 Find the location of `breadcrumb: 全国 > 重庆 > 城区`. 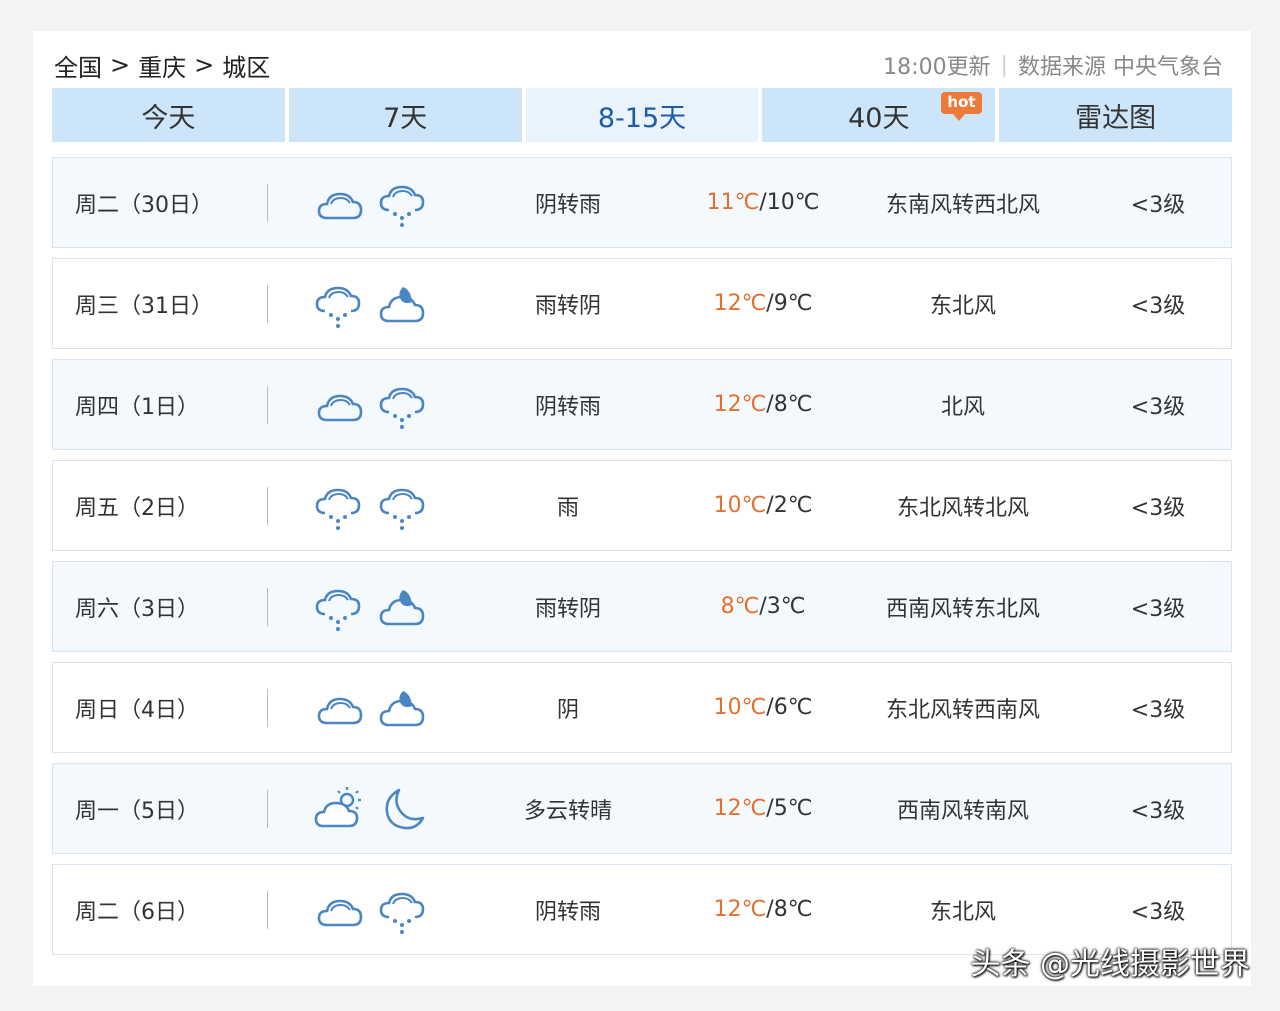

breadcrumb: 全国 > 重庆 > 城区 is located at coordinates (162, 65).